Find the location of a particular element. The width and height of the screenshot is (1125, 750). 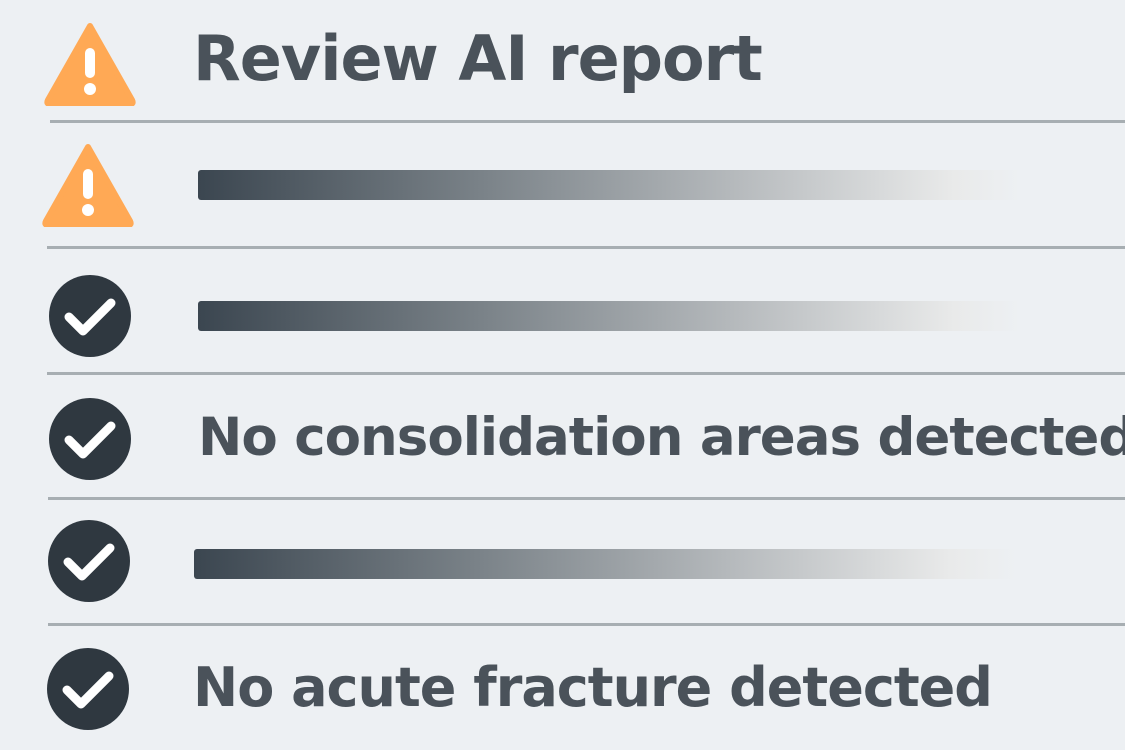

row-label: Review AI report is located at coordinates (478, 58).